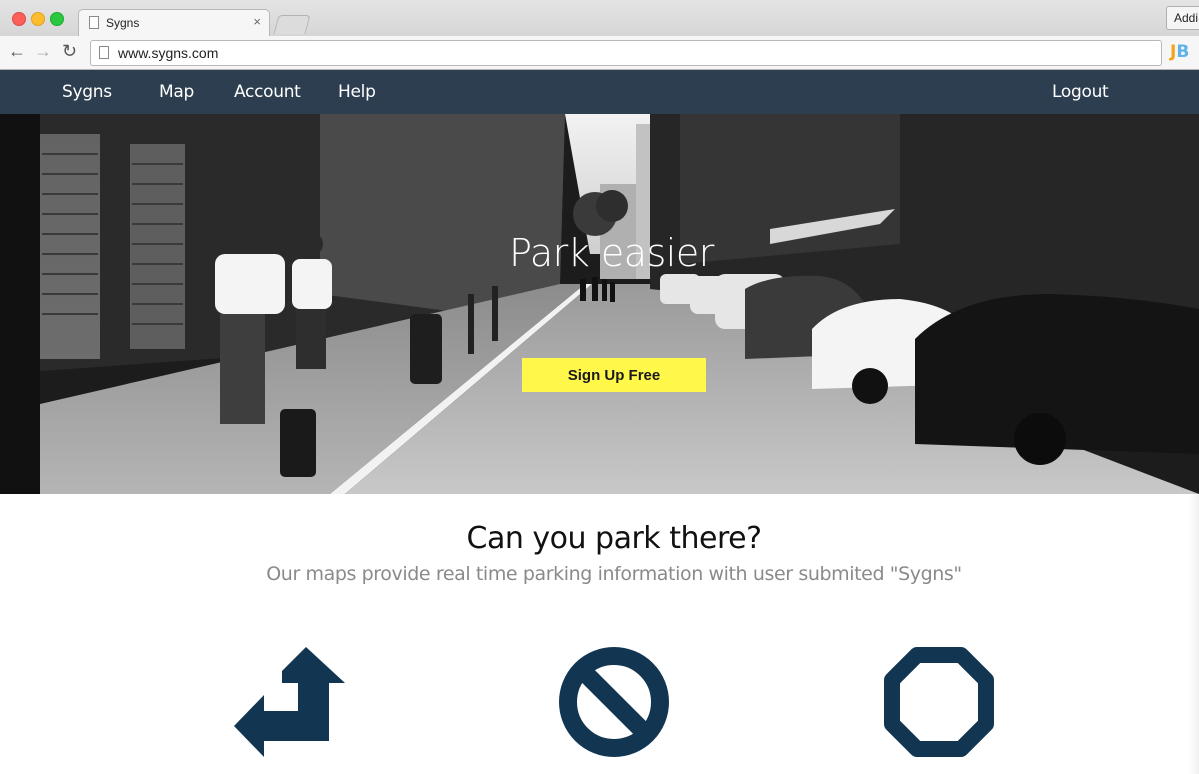 Image resolution: width=1199 pixels, height=774 pixels. I want to click on minimize-window-icon, so click(38, 19).